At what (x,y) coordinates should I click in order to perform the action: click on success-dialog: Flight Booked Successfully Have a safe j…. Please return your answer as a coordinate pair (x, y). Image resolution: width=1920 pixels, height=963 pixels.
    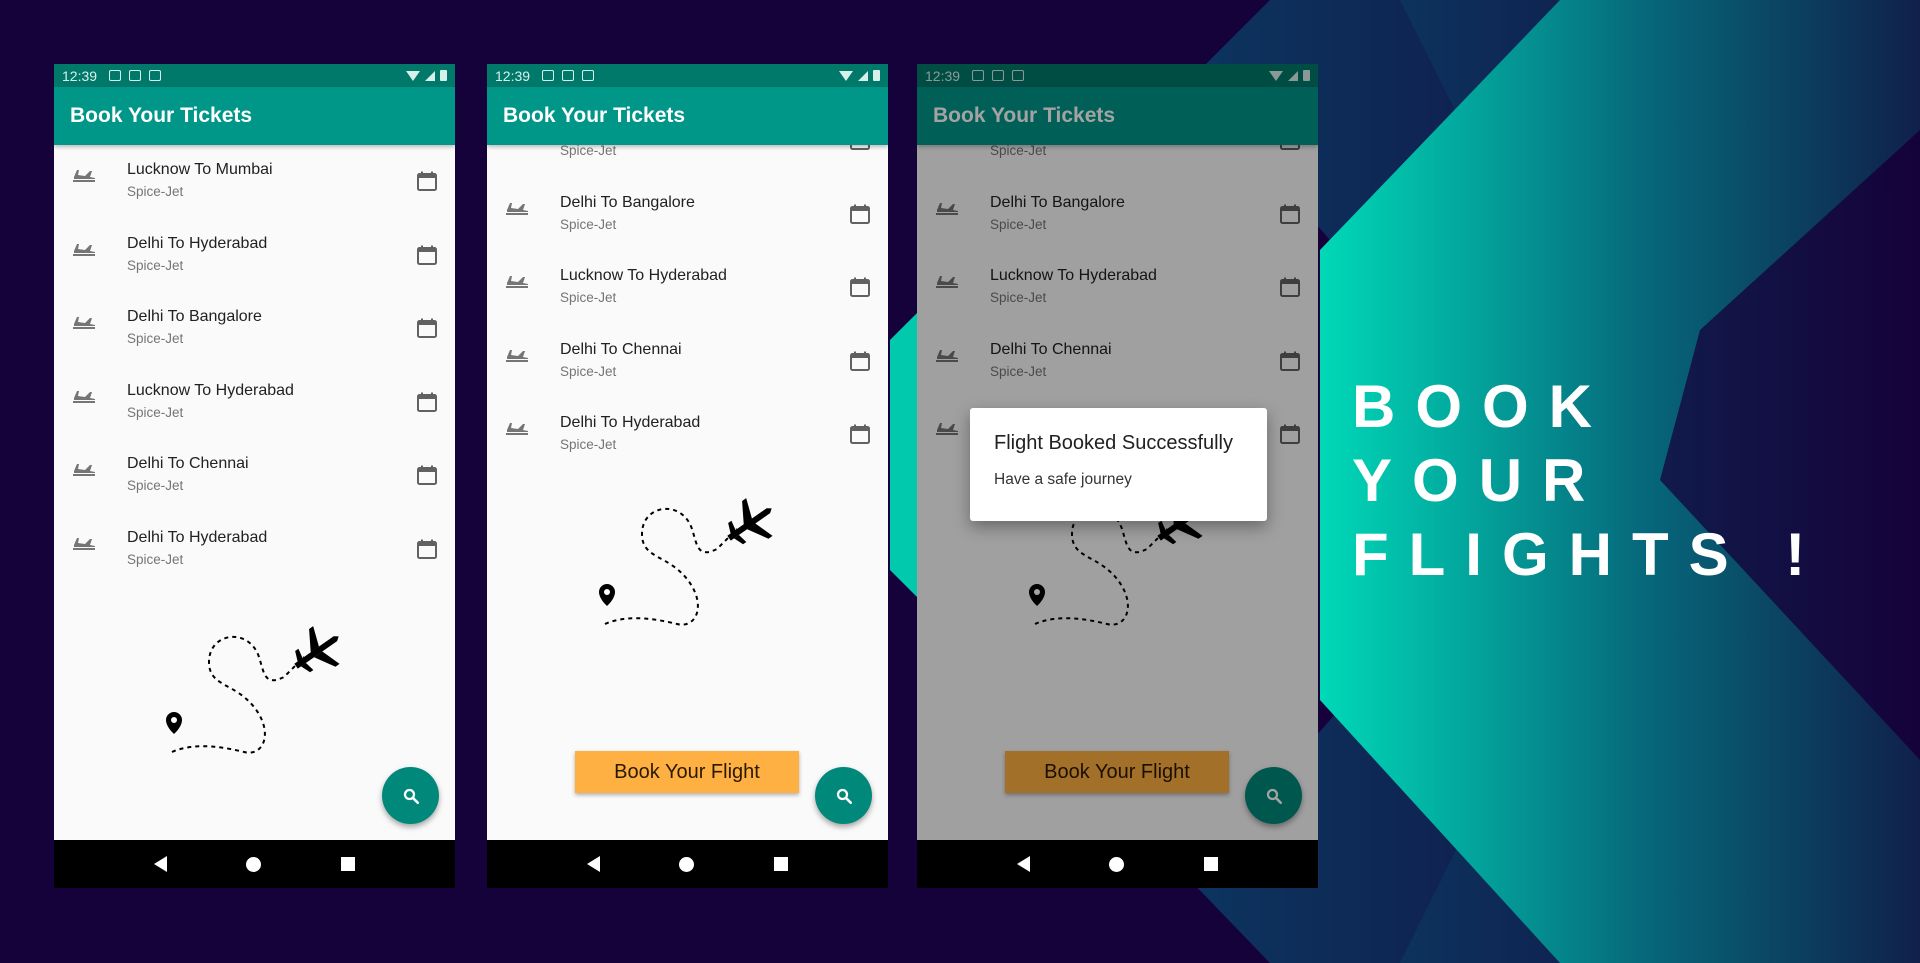
    Looking at the image, I should click on (1118, 464).